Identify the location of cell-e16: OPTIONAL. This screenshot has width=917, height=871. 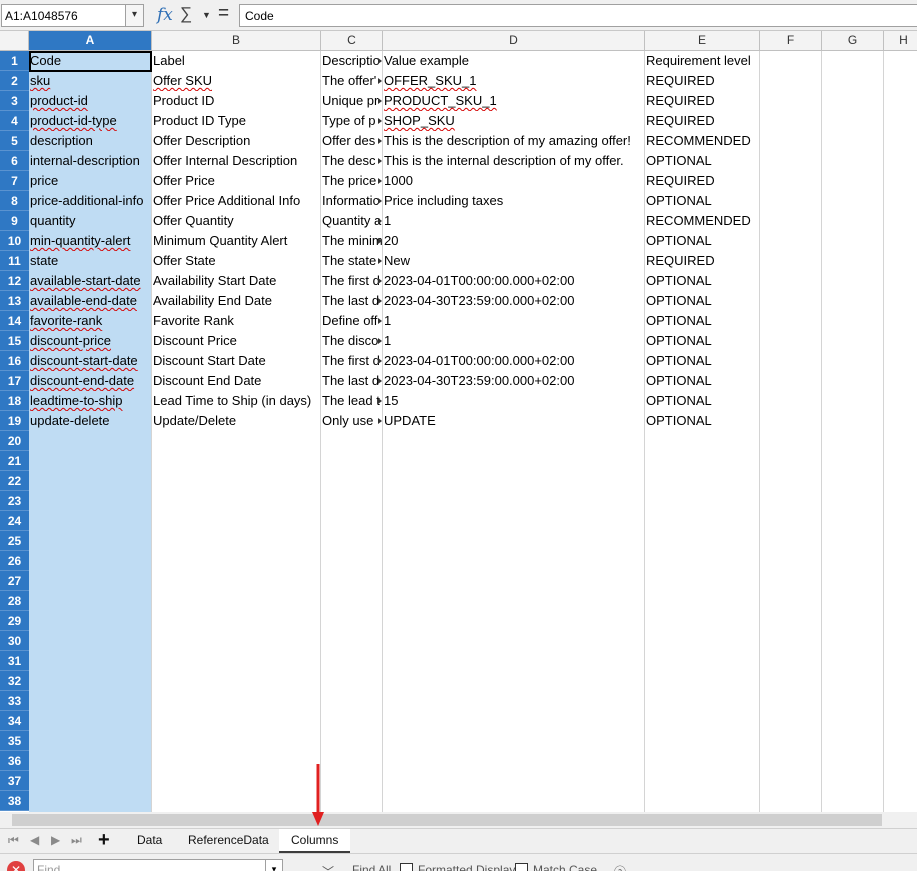
(702, 361).